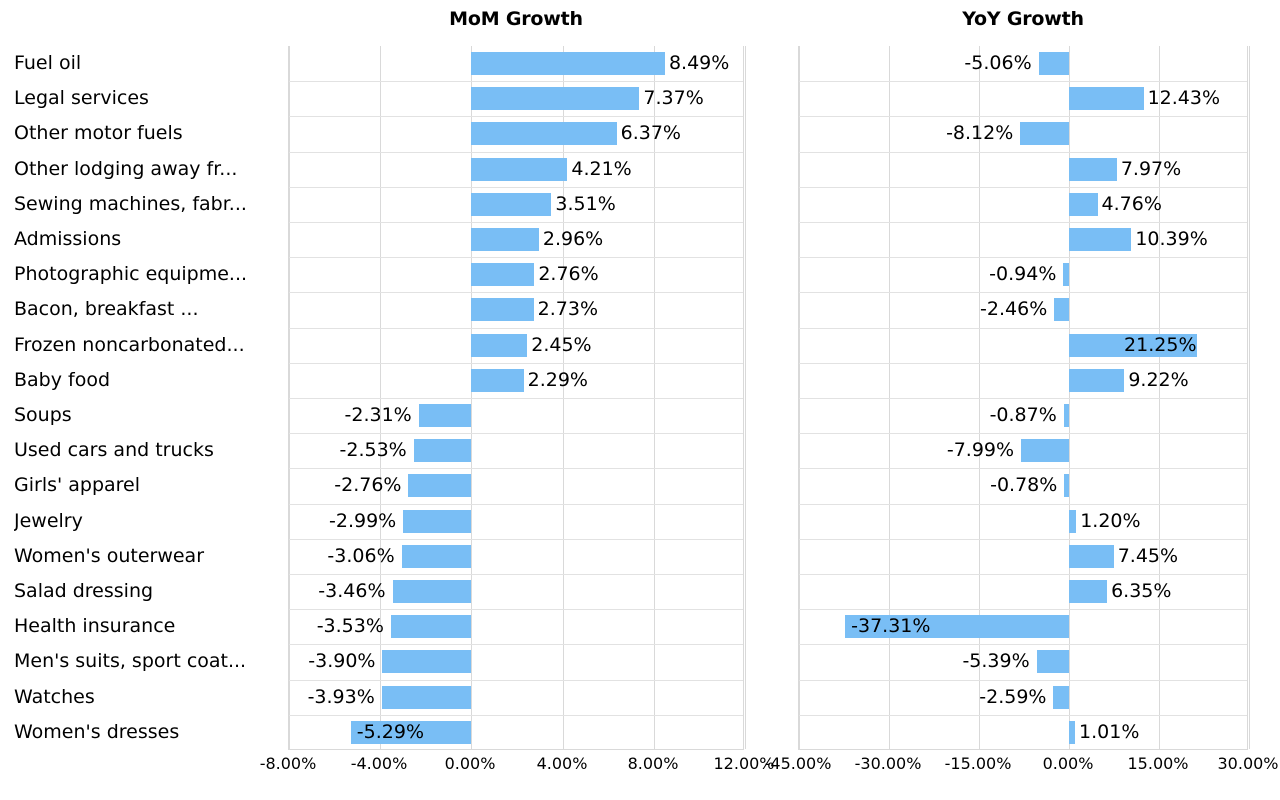 The image size is (1280, 800). I want to click on bar-row: 9.22%, so click(1023, 380).